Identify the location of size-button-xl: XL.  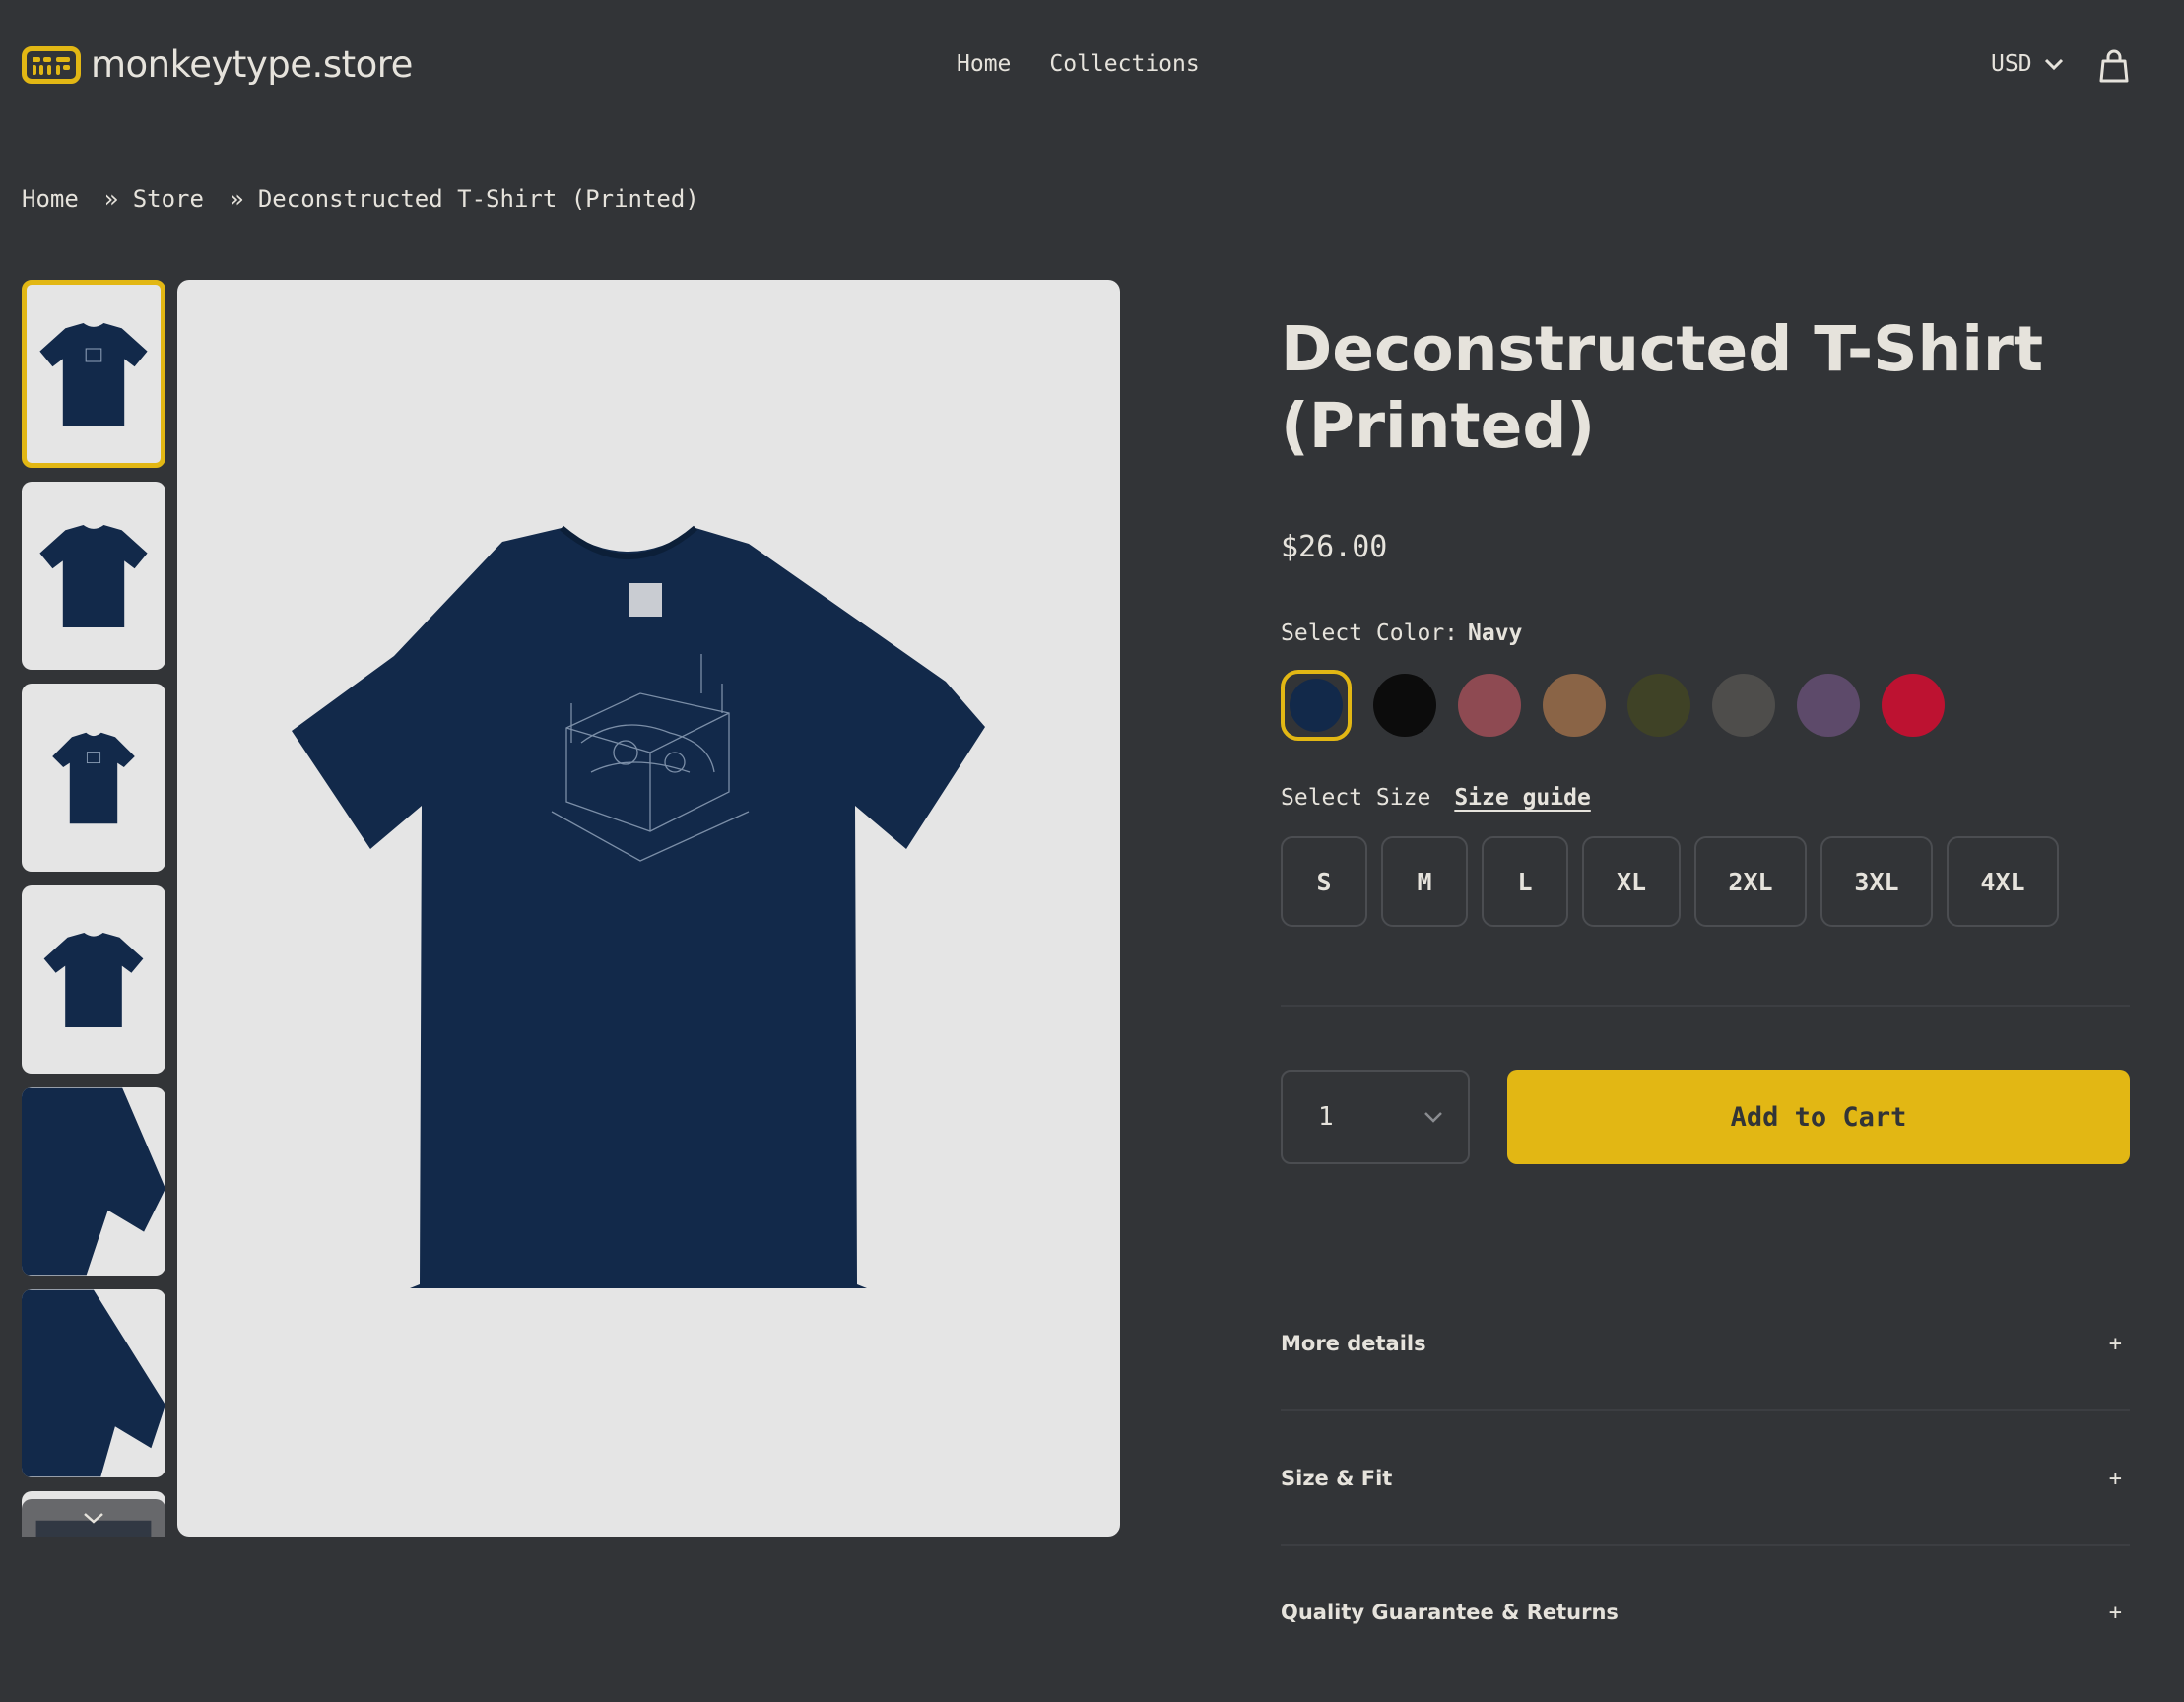
(1631, 881).